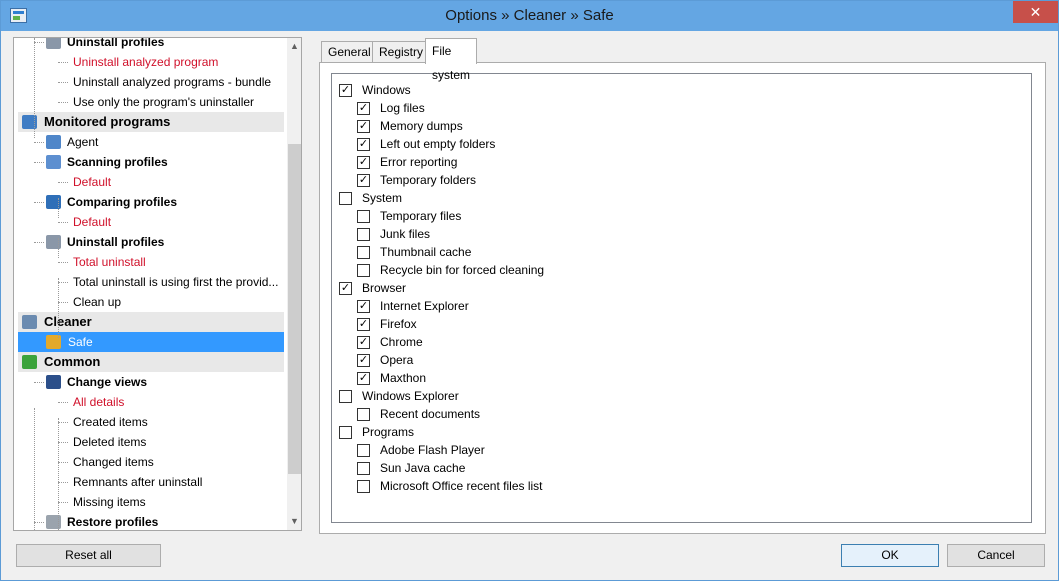 The height and width of the screenshot is (581, 1059). Describe the element at coordinates (401, 52) in the screenshot. I see `tab-registry: Registry` at that location.